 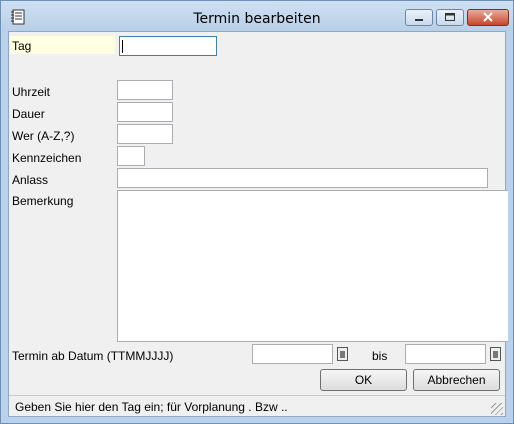 What do you see at coordinates (122, 46) in the screenshot?
I see `text-caret` at bounding box center [122, 46].